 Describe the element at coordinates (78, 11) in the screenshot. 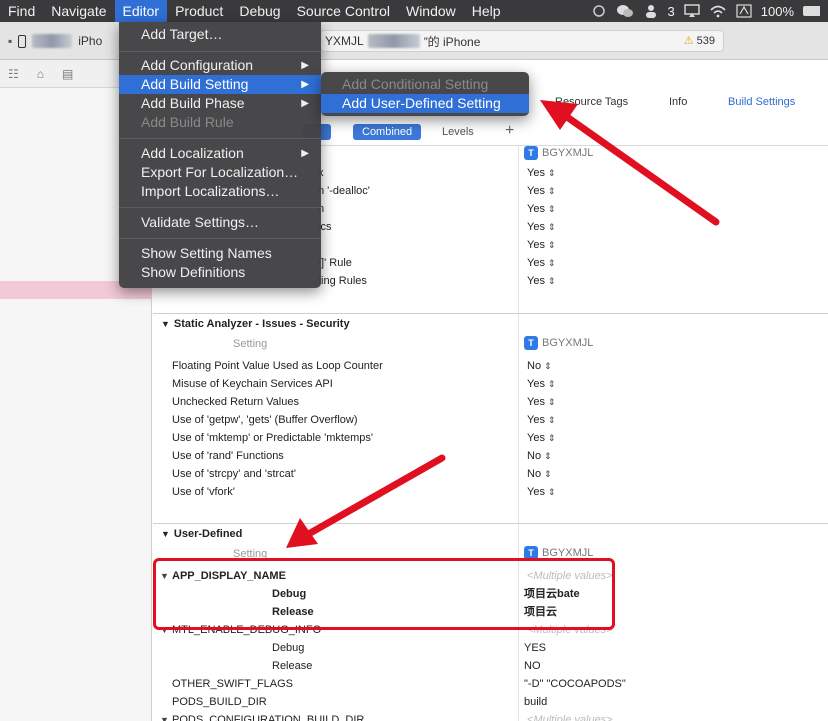

I see `menu-navigate: Navigate` at that location.